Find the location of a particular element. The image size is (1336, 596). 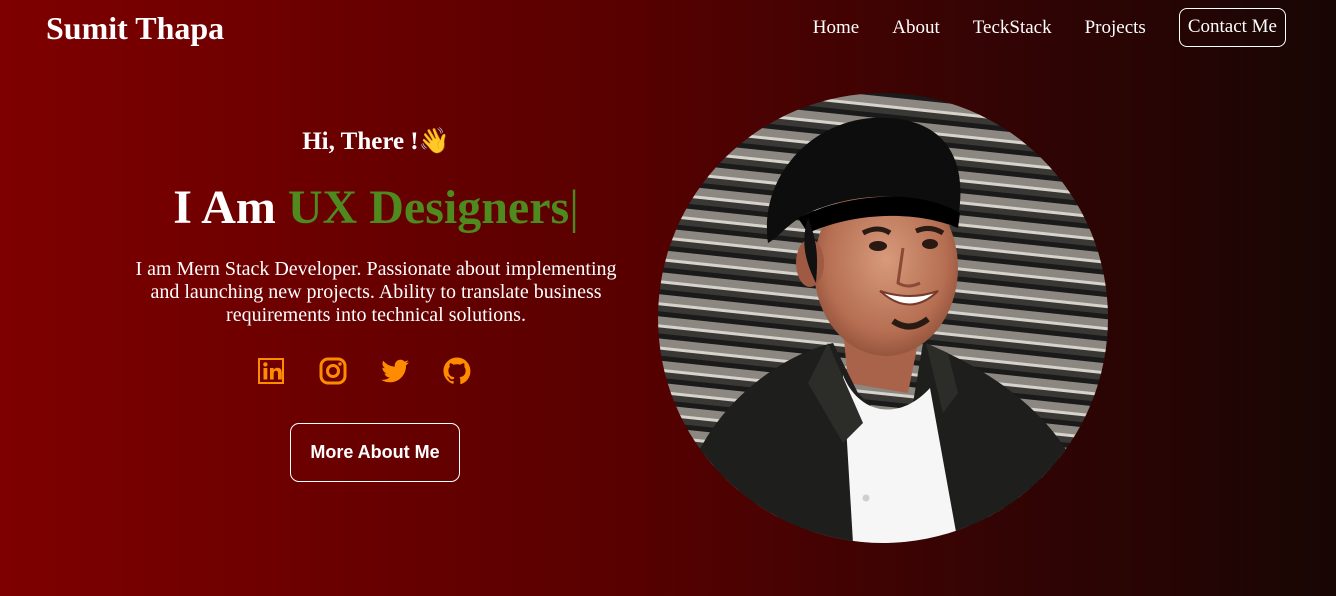

instagram-icon is located at coordinates (333, 371).